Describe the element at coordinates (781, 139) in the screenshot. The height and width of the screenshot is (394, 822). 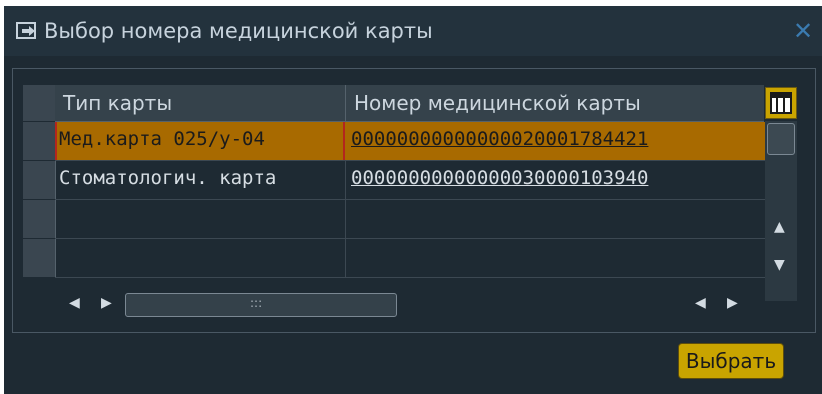
I see `vertical-scroll-thumb` at that location.